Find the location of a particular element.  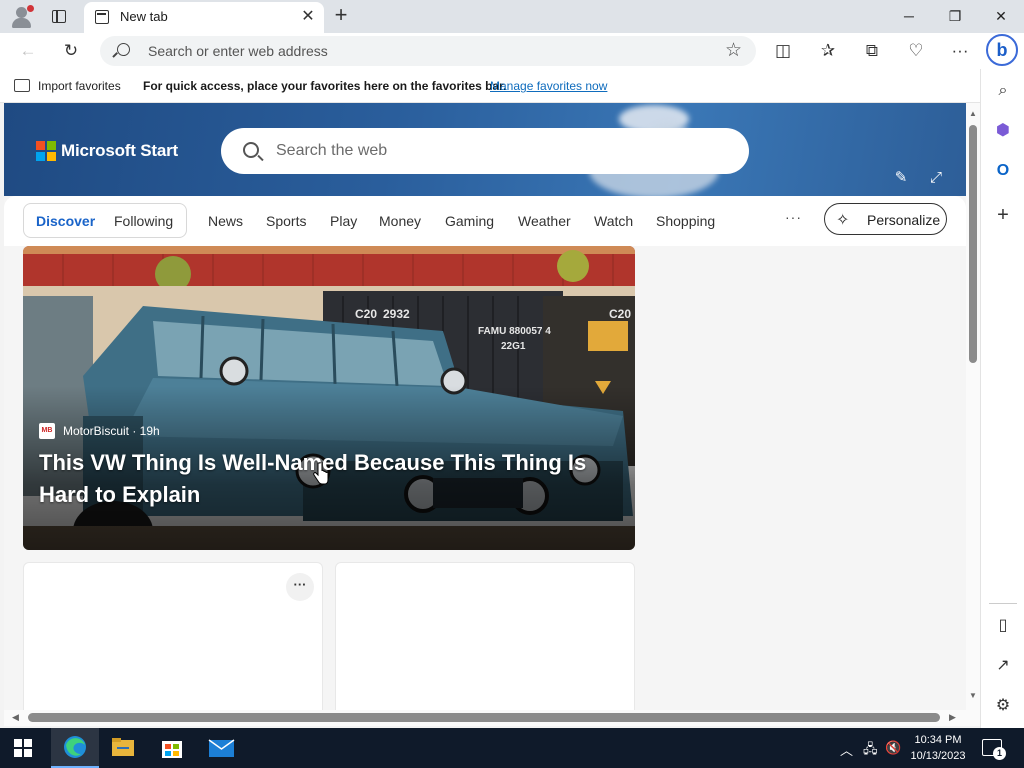

address-input: Search or enter web address is located at coordinates (238, 51).